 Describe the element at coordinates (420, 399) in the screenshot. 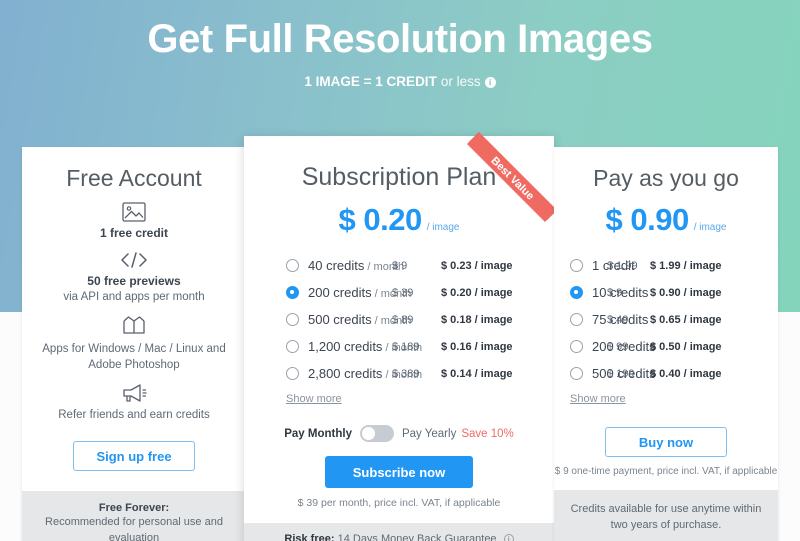

I see `subscription-show-more-link: Show more` at that location.